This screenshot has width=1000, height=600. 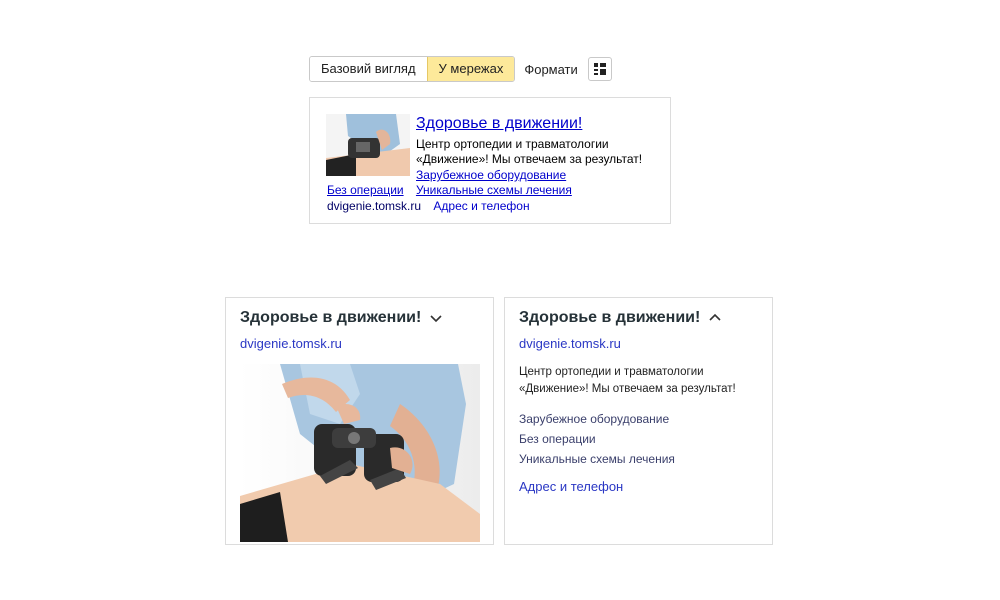 What do you see at coordinates (599, 69) in the screenshot?
I see `grid-layout-button` at bounding box center [599, 69].